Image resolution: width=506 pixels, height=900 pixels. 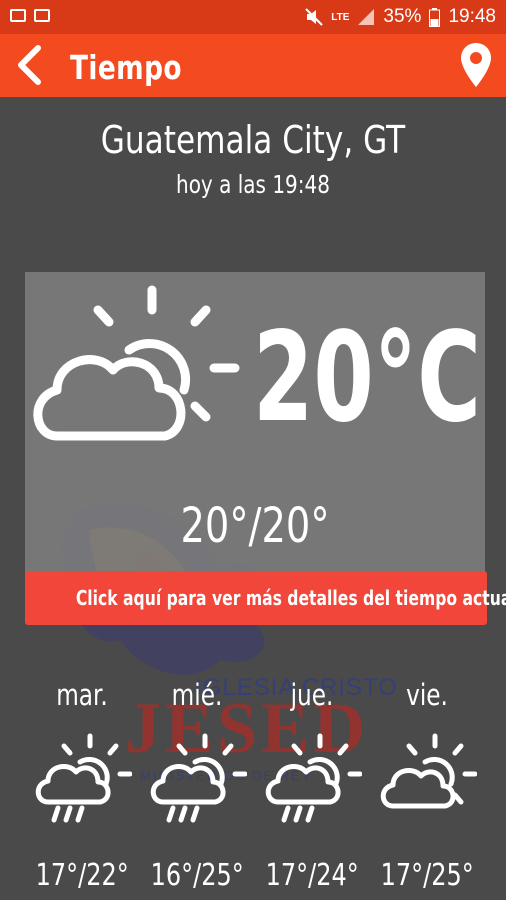 I want to click on battery-icon, so click(x=435, y=17).